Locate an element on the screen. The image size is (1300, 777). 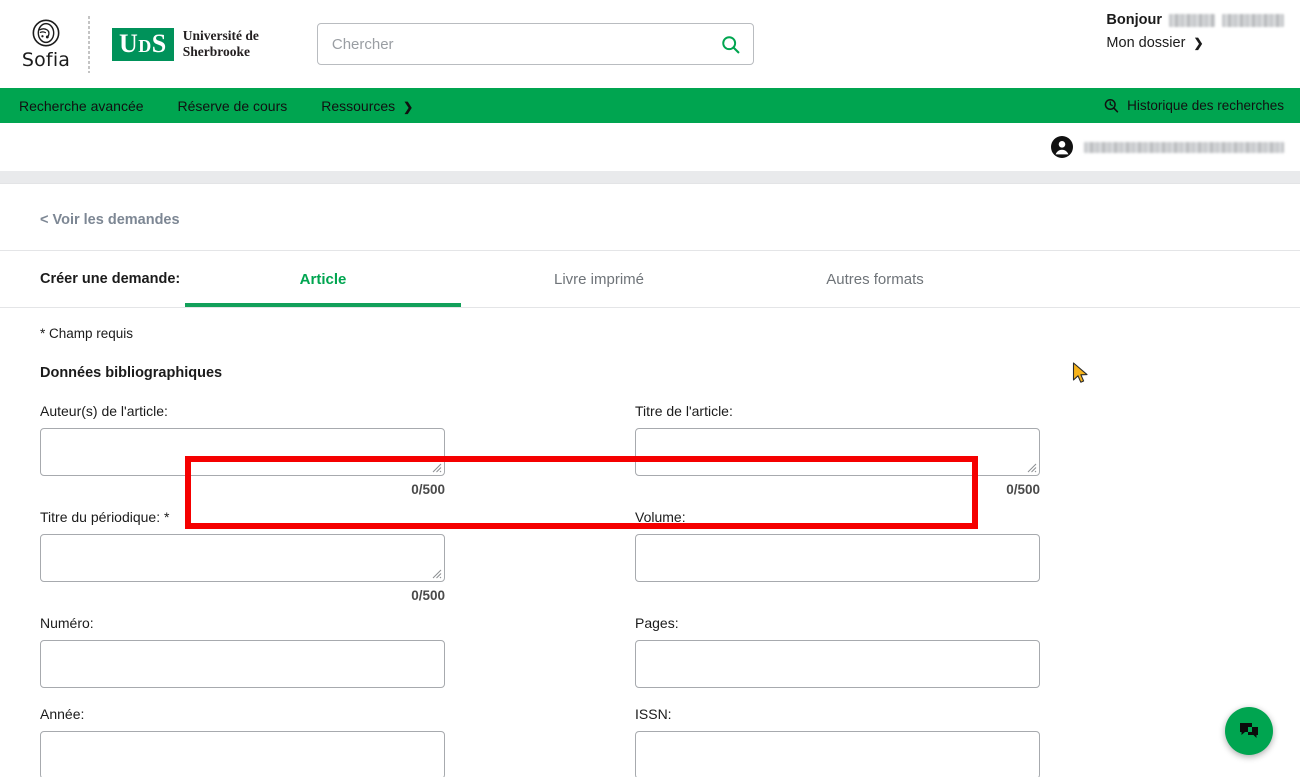
global-search is located at coordinates (535, 44).